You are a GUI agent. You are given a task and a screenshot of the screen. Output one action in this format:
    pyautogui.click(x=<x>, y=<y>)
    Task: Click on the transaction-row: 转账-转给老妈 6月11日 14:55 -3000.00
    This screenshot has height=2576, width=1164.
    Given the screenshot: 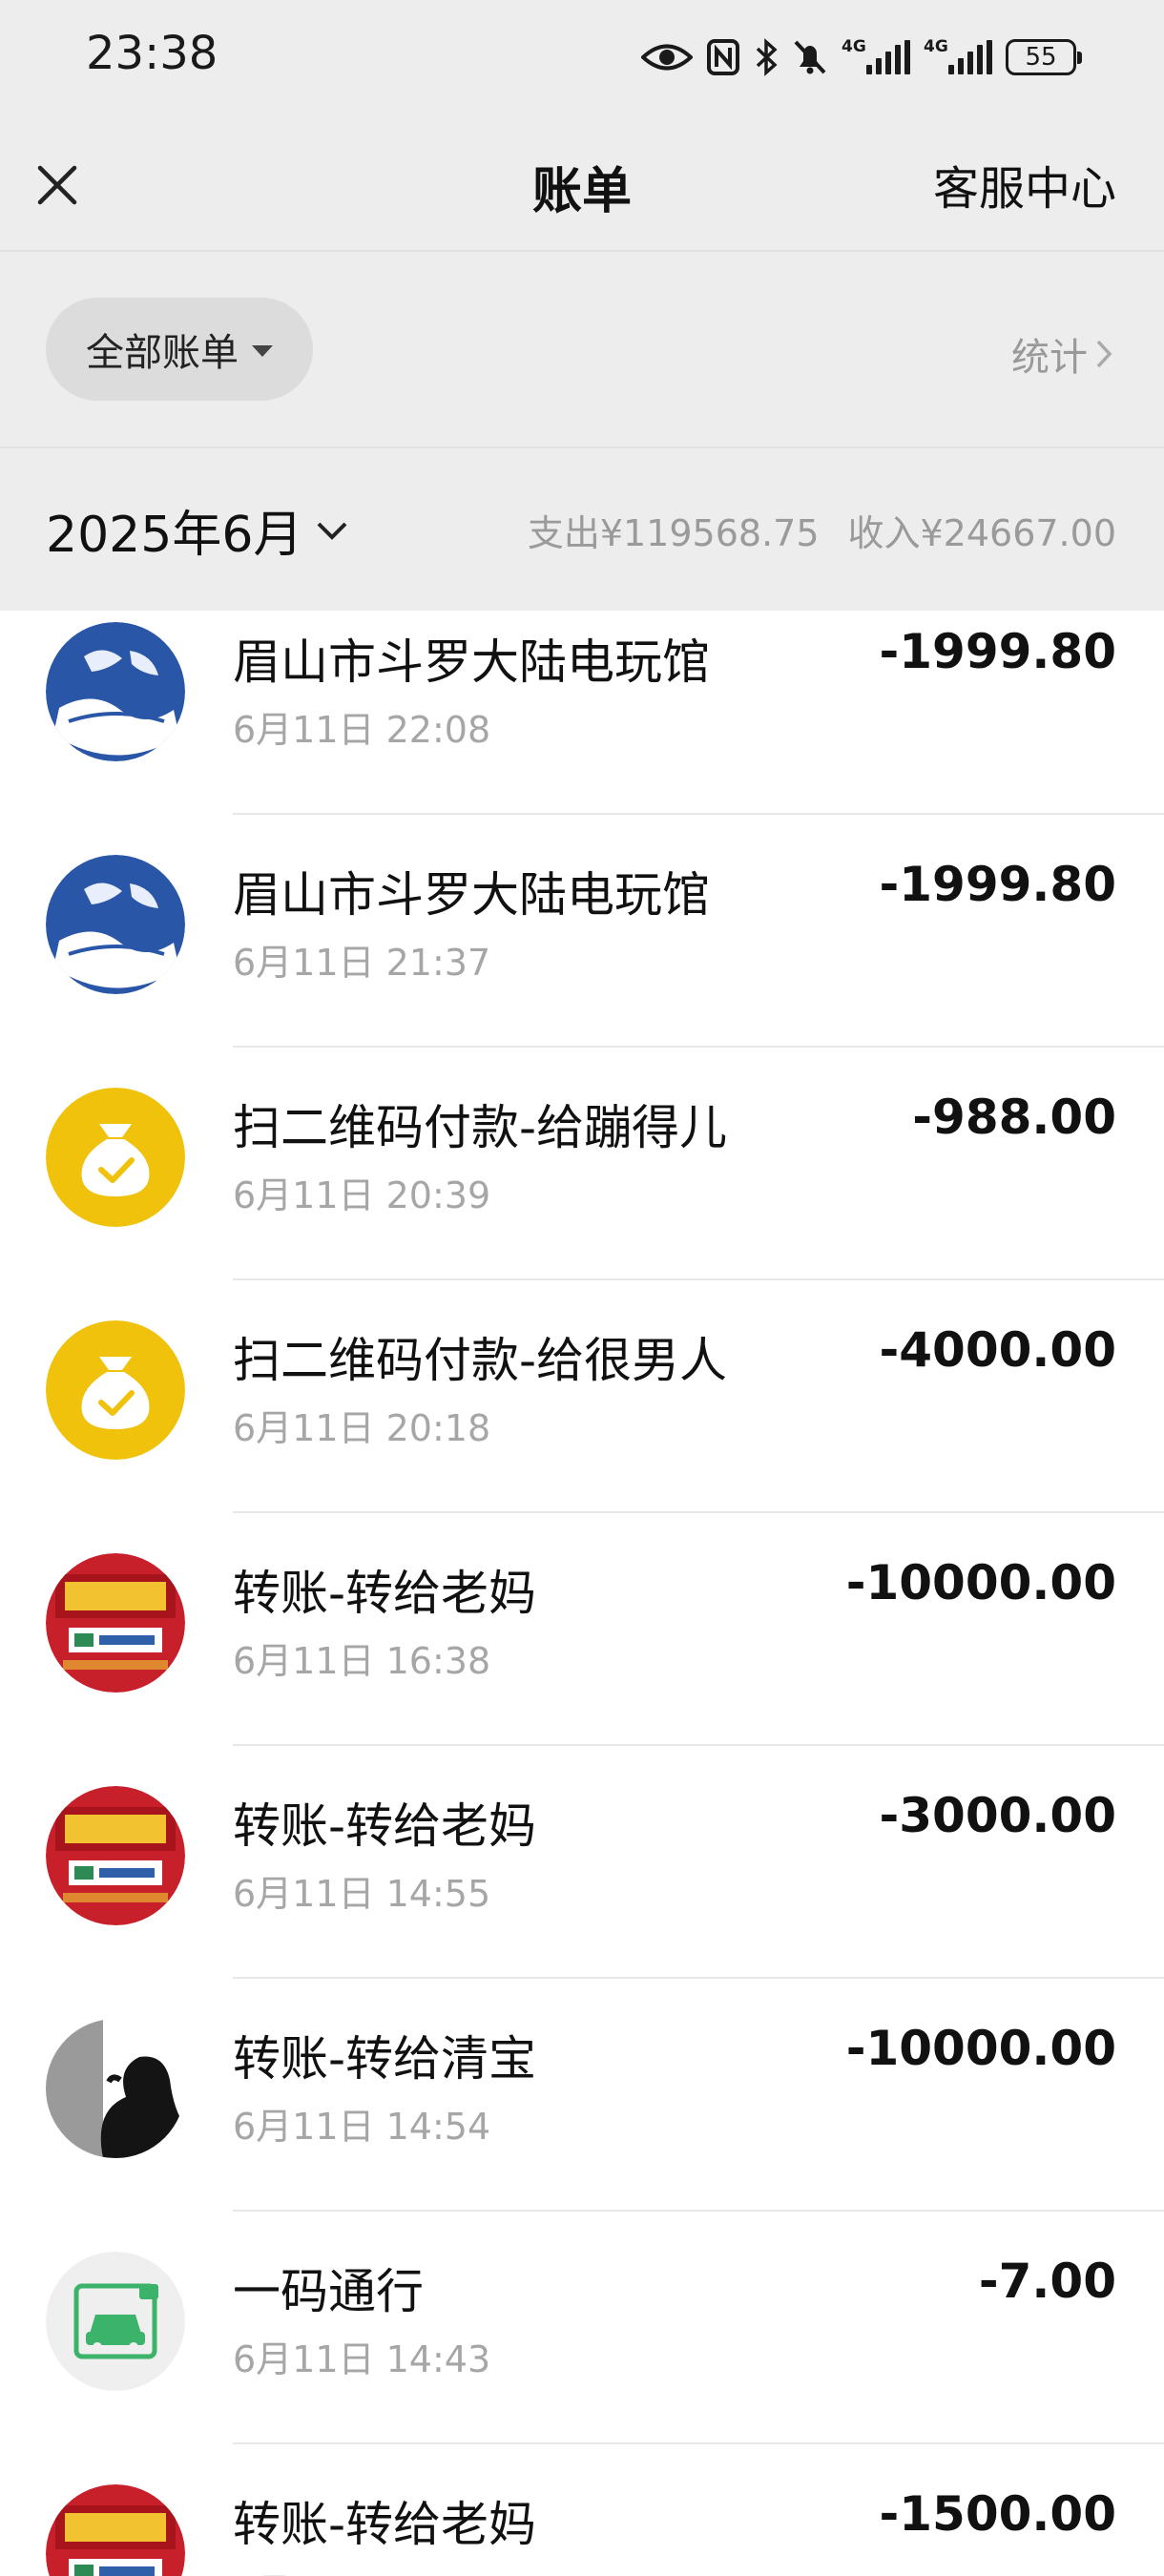 What is the action you would take?
    pyautogui.click(x=582, y=1862)
    